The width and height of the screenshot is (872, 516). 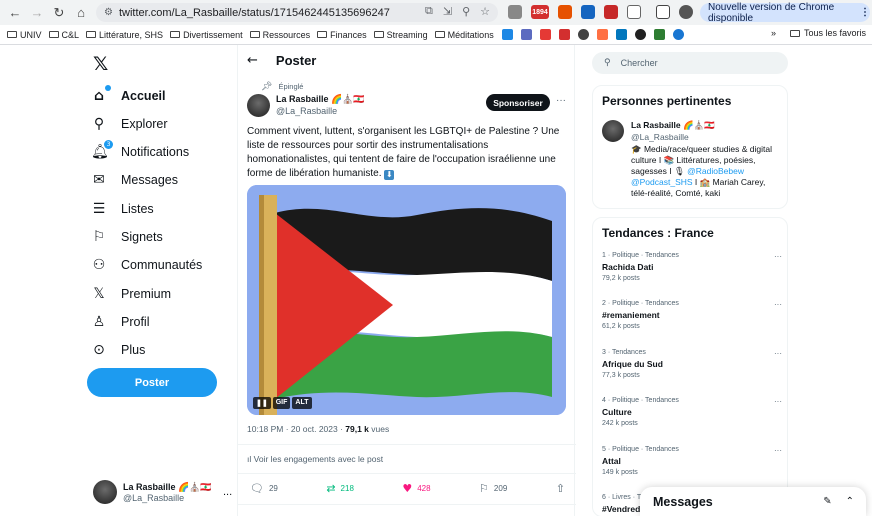 I want to click on bookmark-folder: Méditations, so click(x=464, y=35).